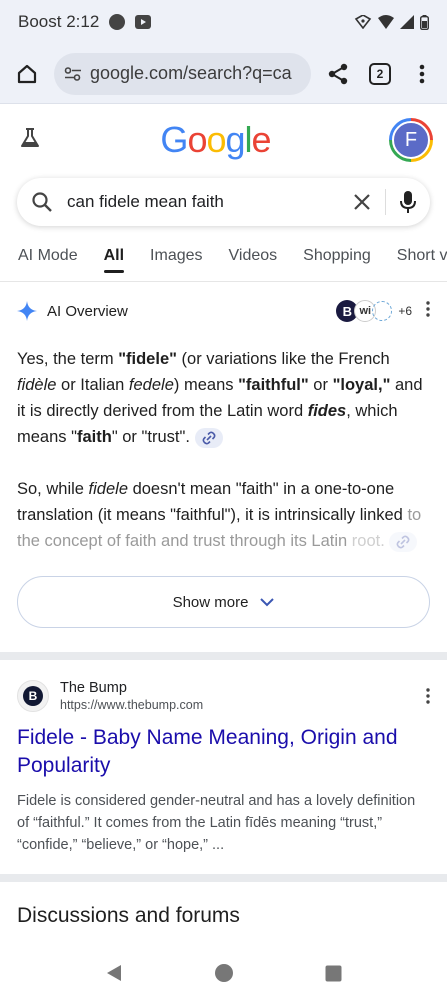 This screenshot has width=447, height=1000. Describe the element at coordinates (261, 139) in the screenshot. I see `google-logo-letter: e` at that location.